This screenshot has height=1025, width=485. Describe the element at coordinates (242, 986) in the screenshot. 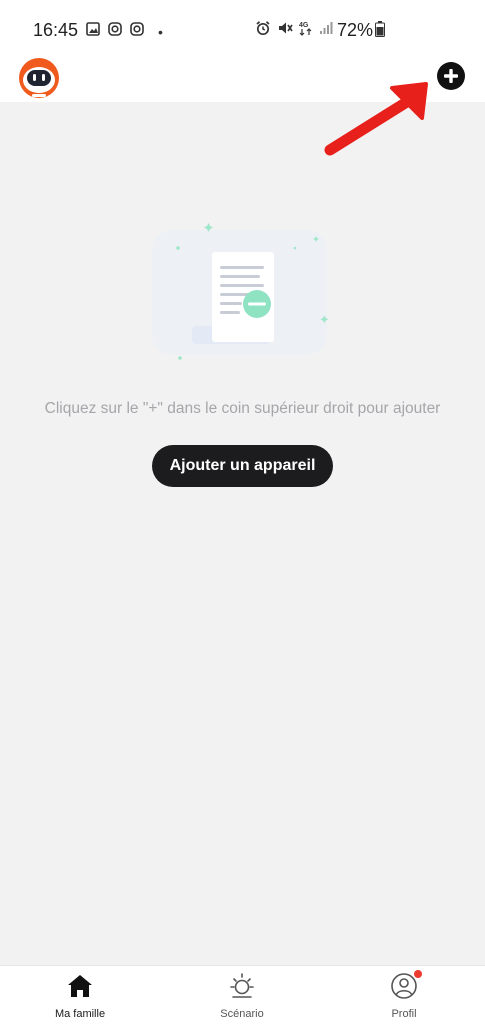

I see `sun-icon` at that location.